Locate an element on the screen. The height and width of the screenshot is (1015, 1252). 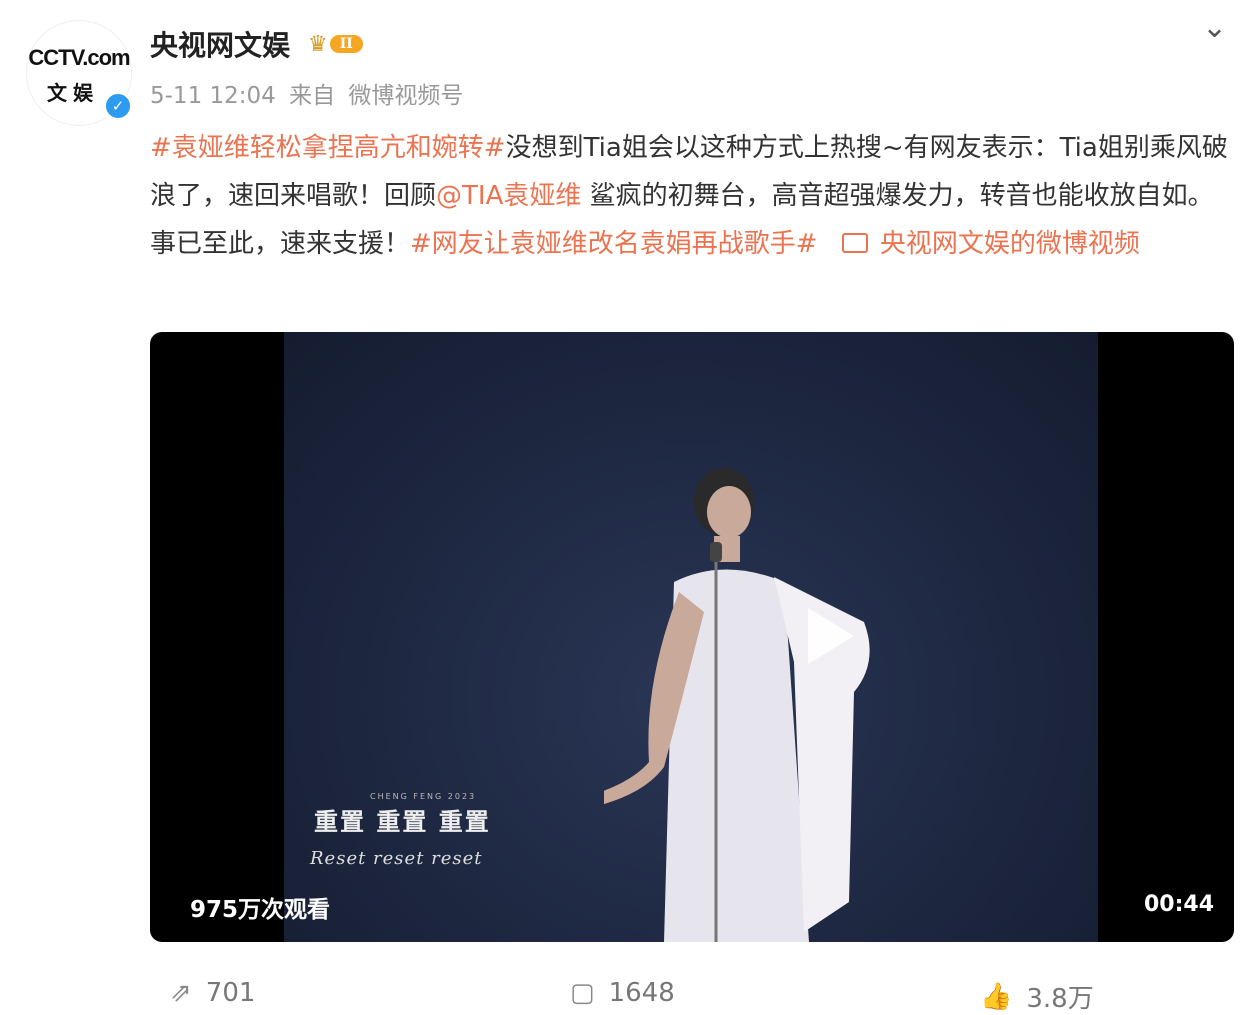
hashtag-link-2: #网友让袁娅维改名袁娟再战歌手# is located at coordinates (614, 244).